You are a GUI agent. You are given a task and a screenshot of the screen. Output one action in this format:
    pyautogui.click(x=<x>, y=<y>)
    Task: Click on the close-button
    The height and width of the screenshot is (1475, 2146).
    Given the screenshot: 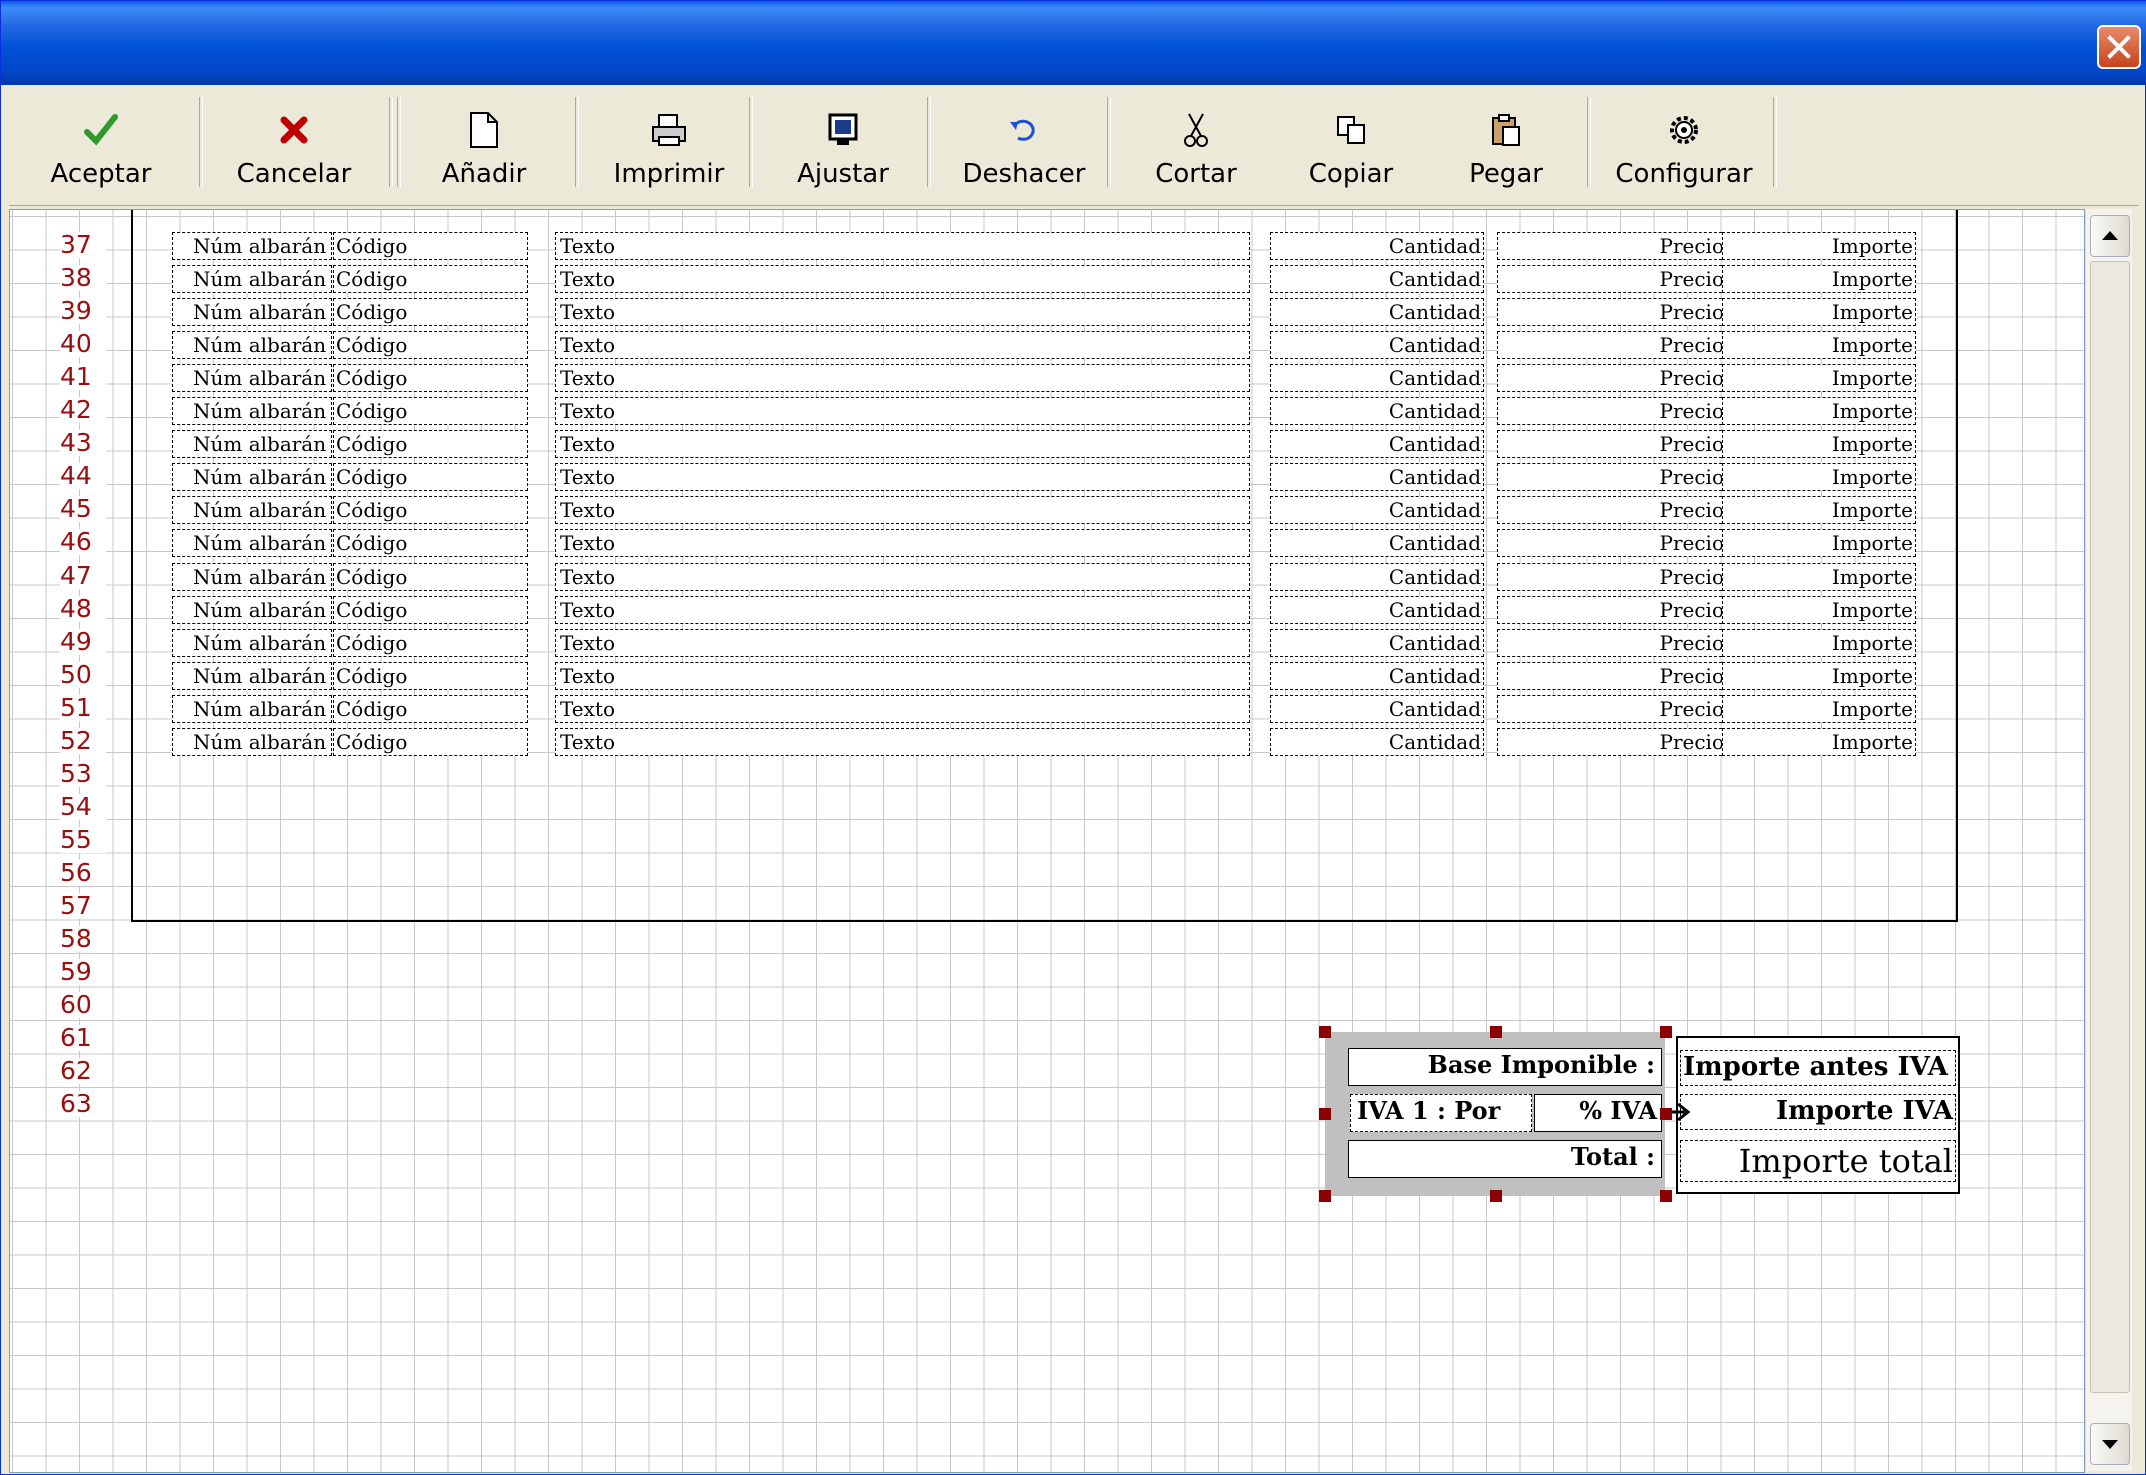 What is the action you would take?
    pyautogui.click(x=2119, y=47)
    